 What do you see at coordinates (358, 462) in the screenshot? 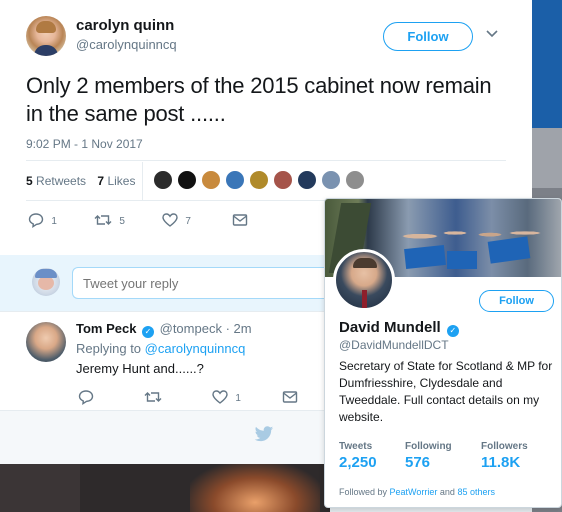
I see `stat-value-tweets: 2,250` at bounding box center [358, 462].